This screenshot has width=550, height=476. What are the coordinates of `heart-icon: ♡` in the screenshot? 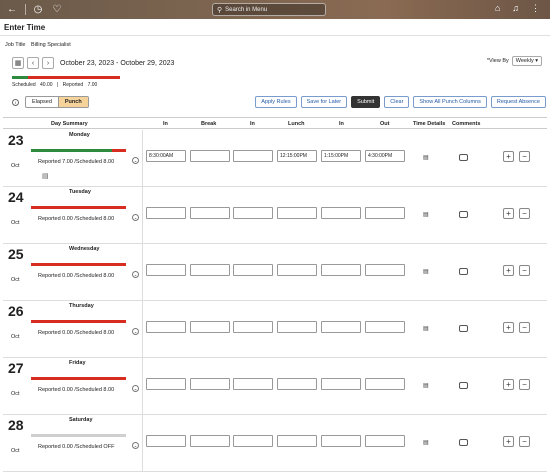 It's located at (57, 10).